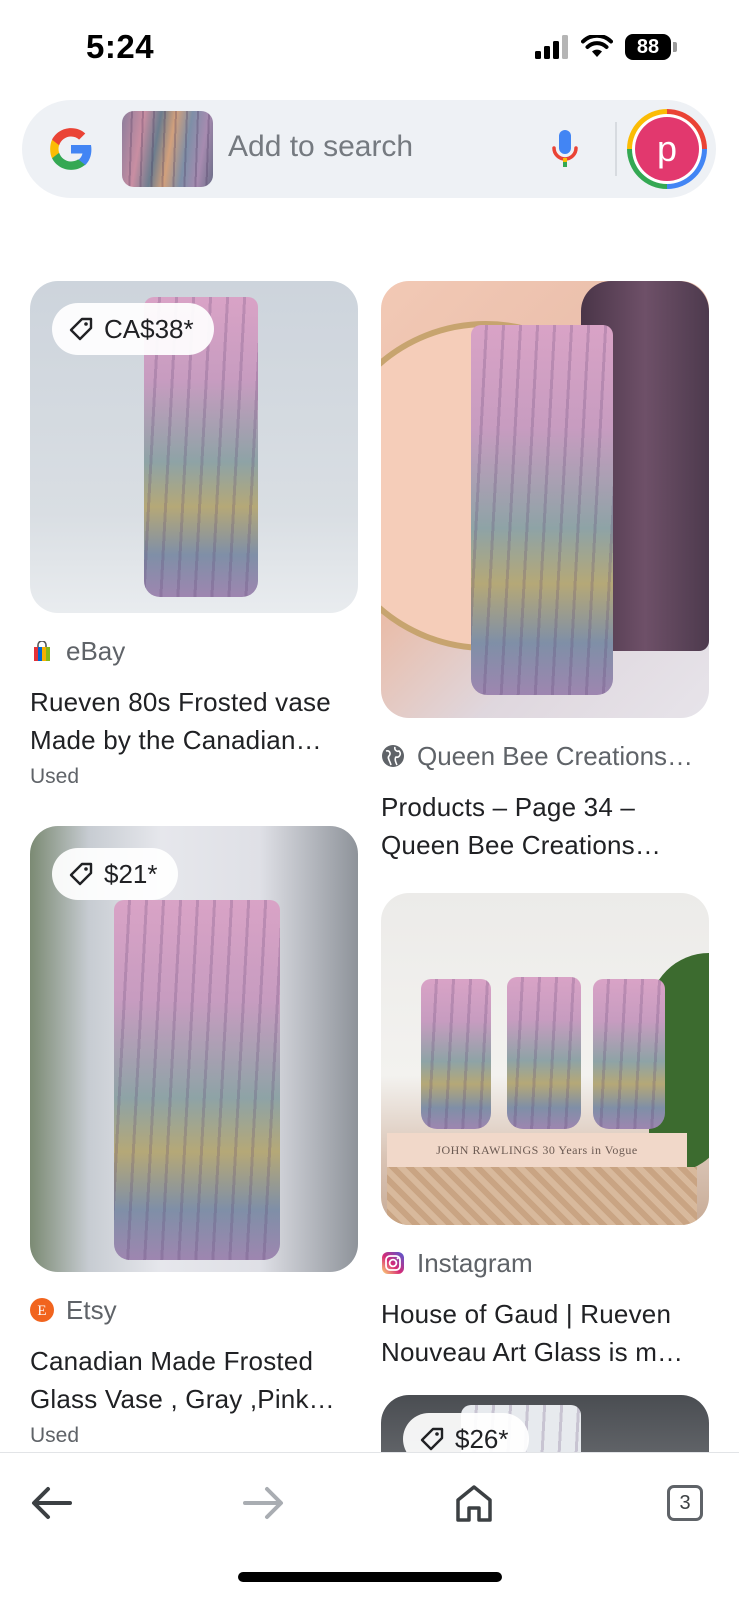 This screenshot has width=739, height=1600. What do you see at coordinates (475, 1262) in the screenshot?
I see `source-name: Instagram` at bounding box center [475, 1262].